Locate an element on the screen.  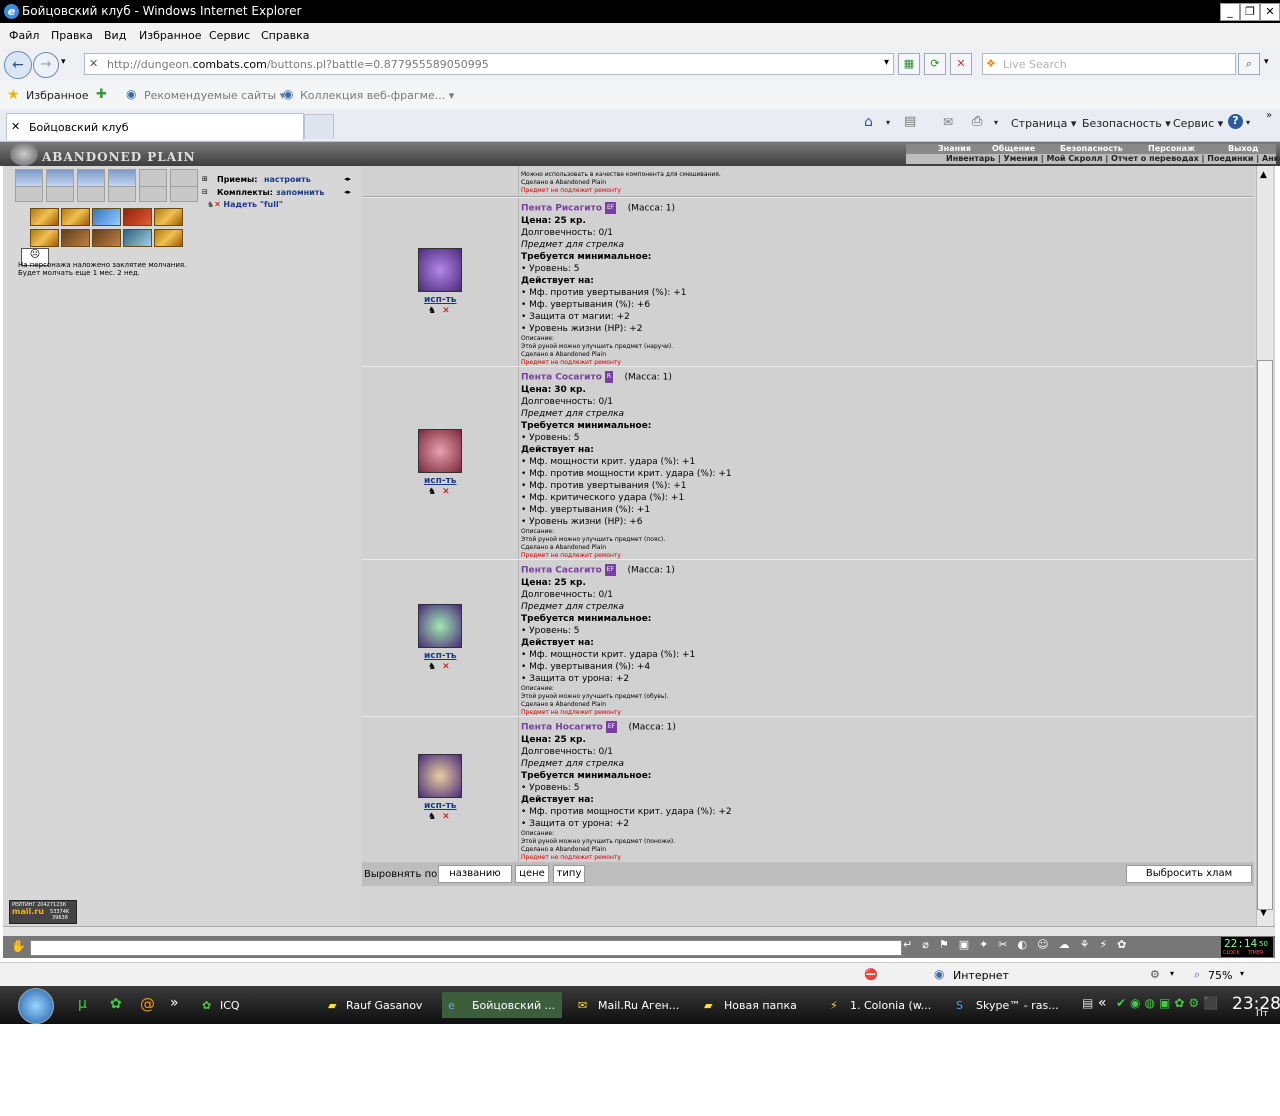
compatibility-view-button: ▦ is located at coordinates (909, 64).